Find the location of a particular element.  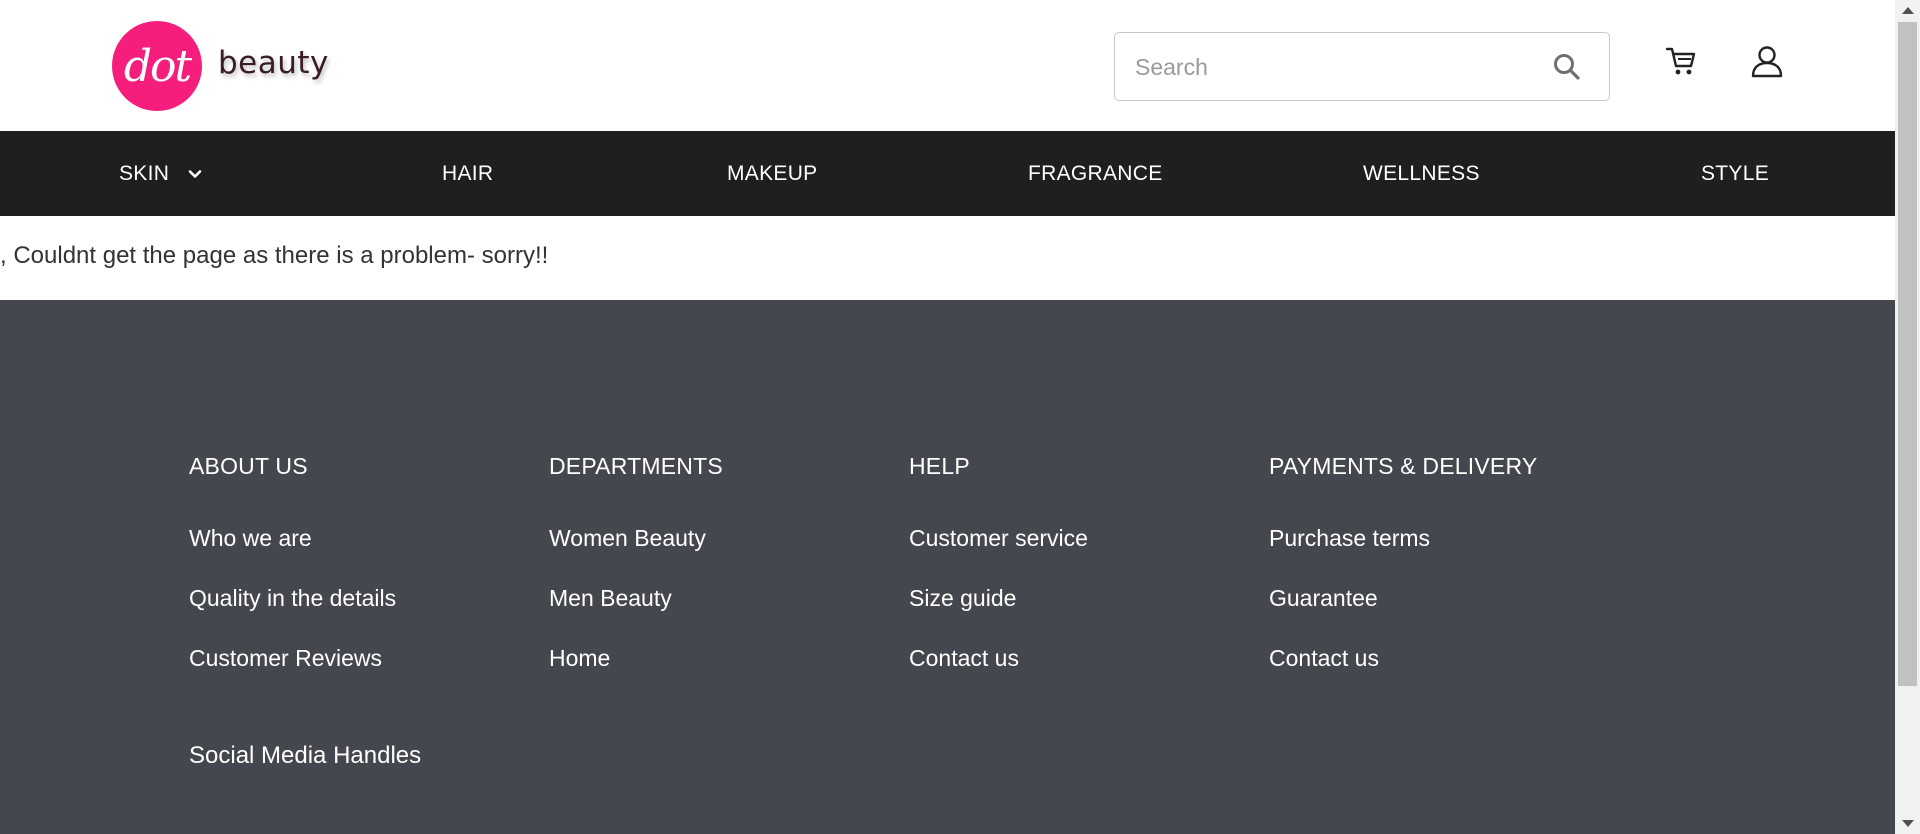

chevron-down-icon is located at coordinates (195, 173).